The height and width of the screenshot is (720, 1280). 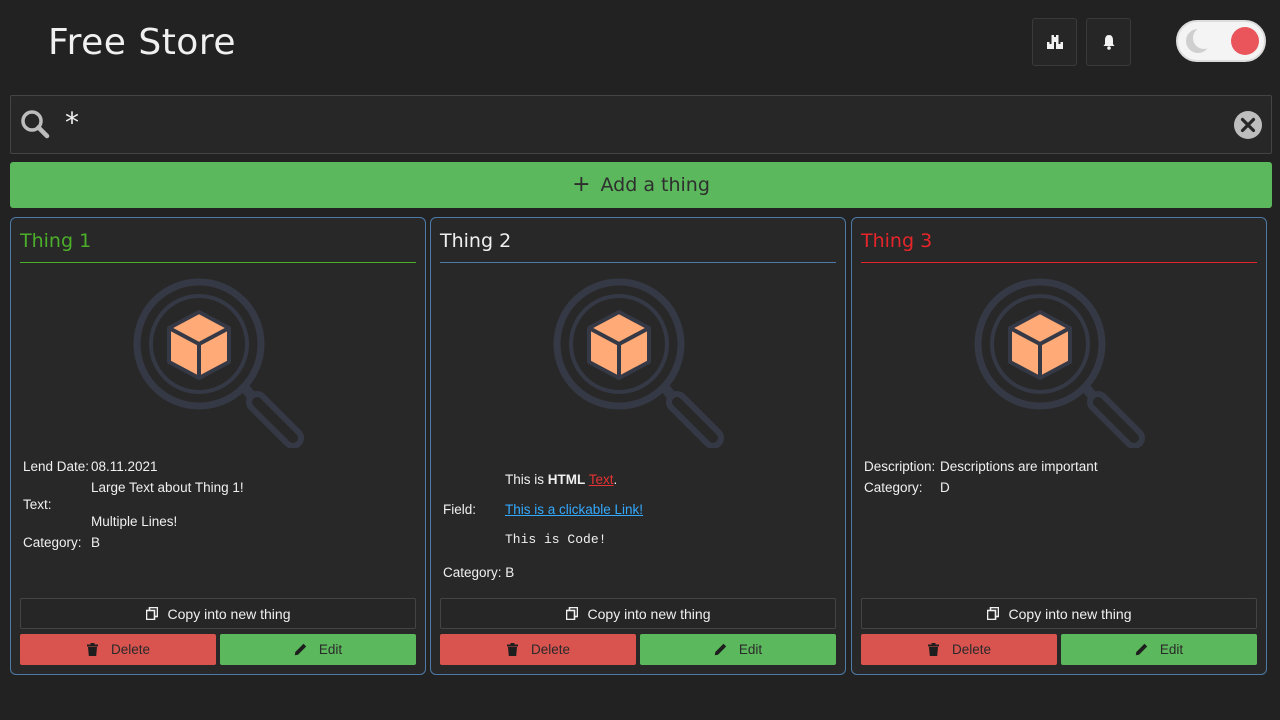 I want to click on category-label-text: Category:, so click(x=472, y=572).